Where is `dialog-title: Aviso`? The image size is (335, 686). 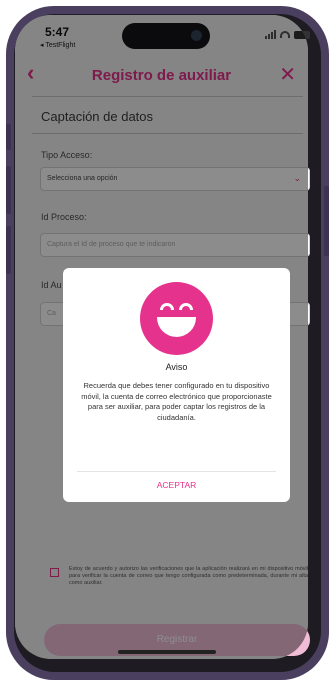
dialog-title: Aviso is located at coordinates (176, 367).